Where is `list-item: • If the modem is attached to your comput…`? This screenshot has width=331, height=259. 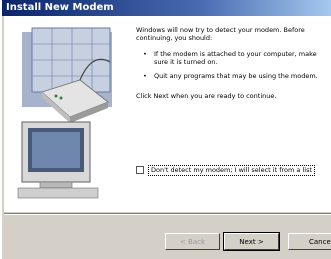 list-item: • If the modem is attached to your comput… is located at coordinates (233, 58).